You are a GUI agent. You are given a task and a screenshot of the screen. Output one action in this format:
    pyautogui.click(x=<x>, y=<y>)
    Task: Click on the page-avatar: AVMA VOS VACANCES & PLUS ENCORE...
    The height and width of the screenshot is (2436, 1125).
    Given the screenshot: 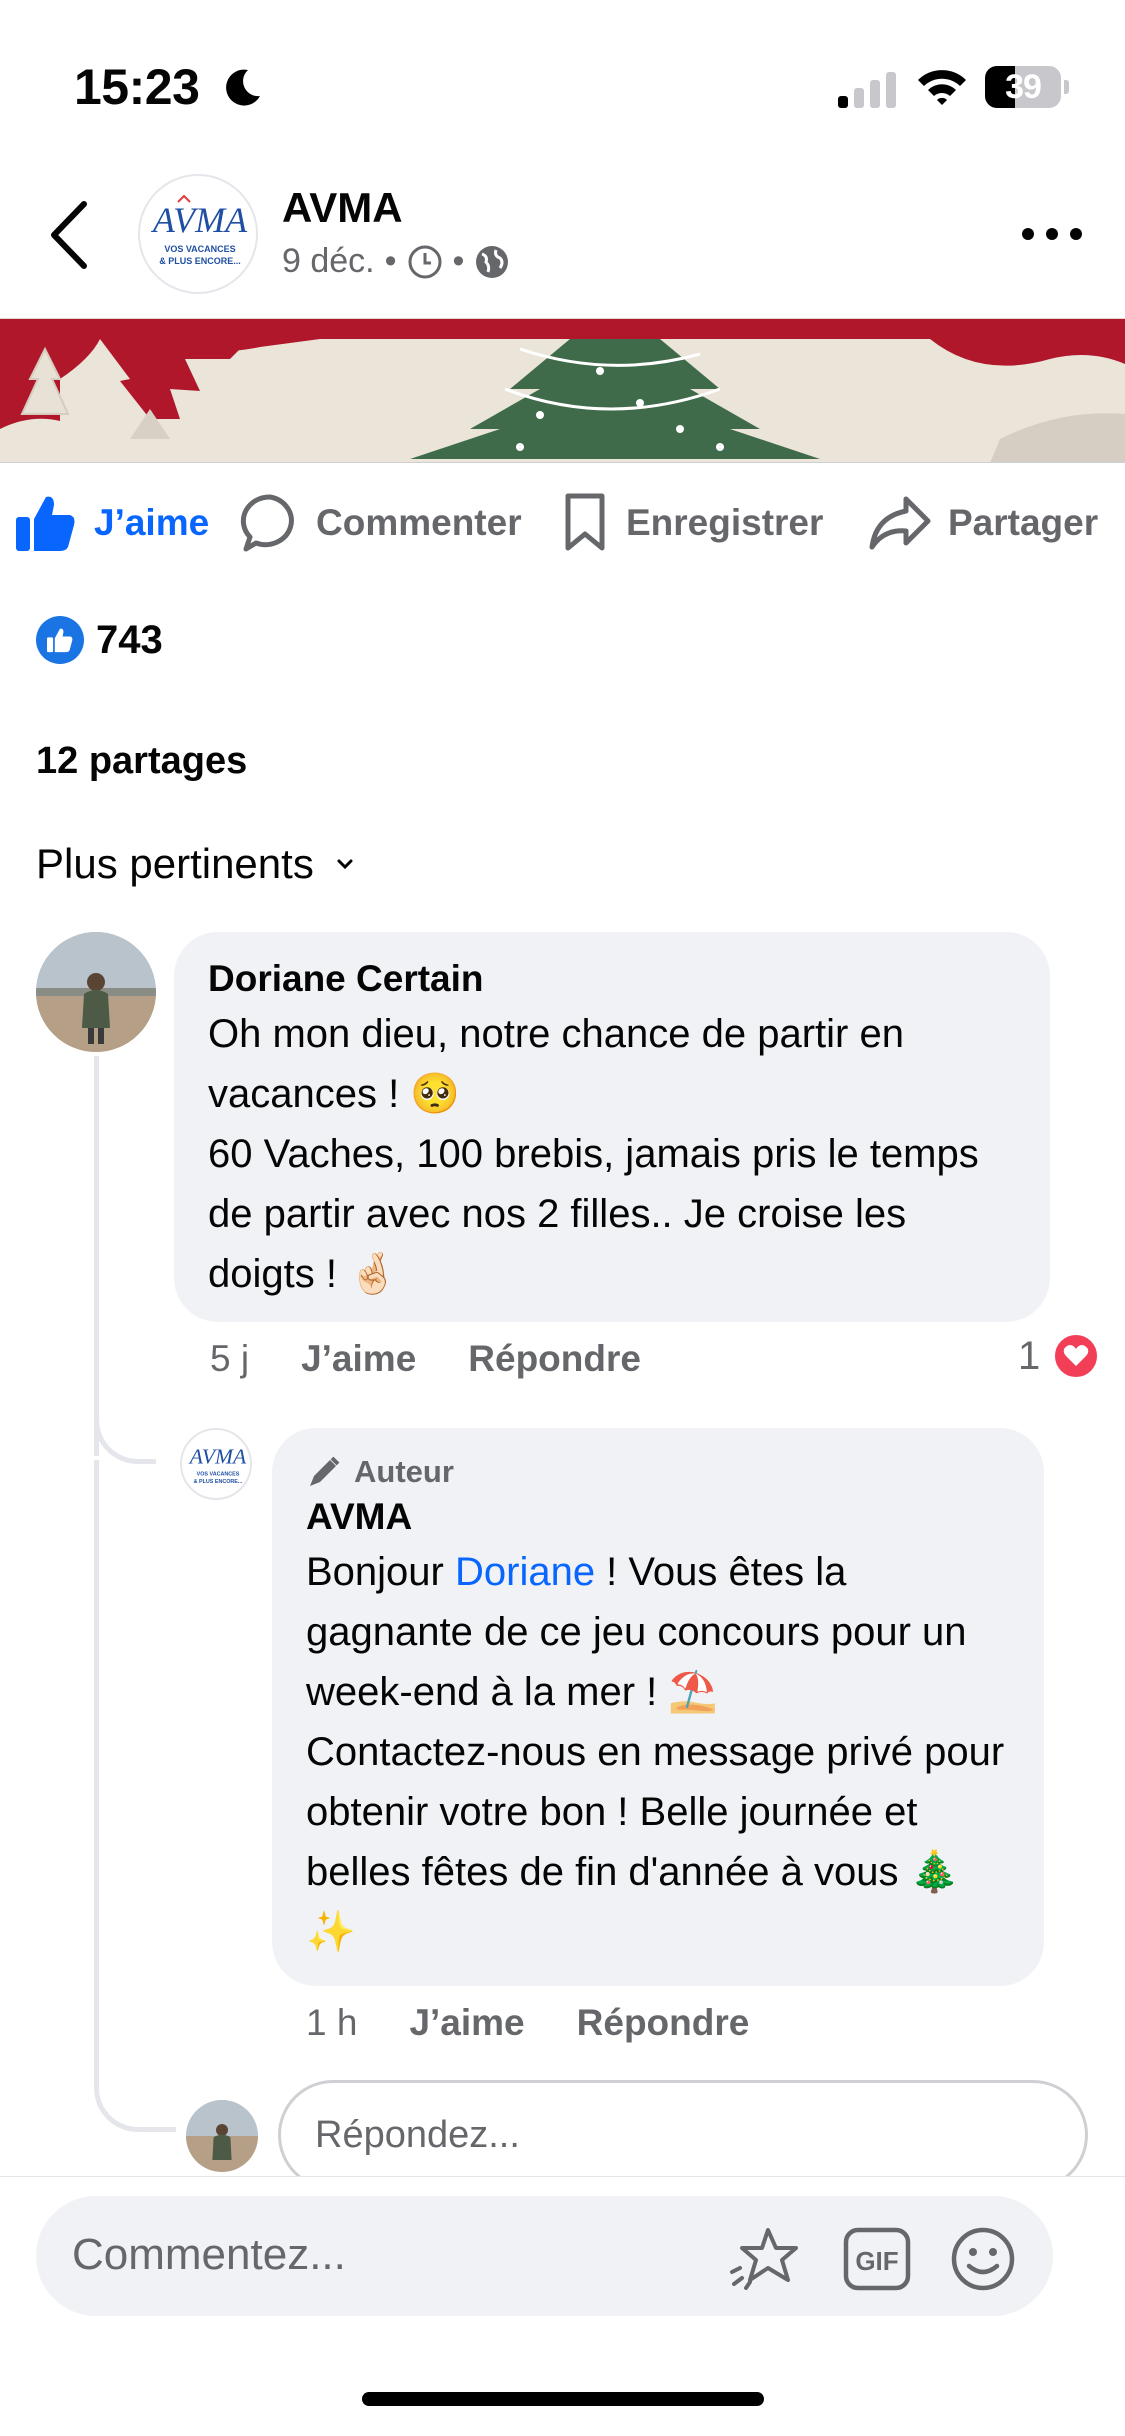 What is the action you would take?
    pyautogui.click(x=198, y=234)
    